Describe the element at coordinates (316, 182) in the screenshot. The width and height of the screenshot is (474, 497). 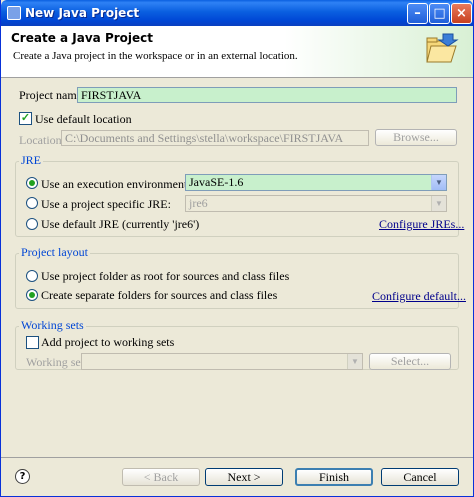
I see `execution-environment-combo: JavaSE-1.6 ▼` at that location.